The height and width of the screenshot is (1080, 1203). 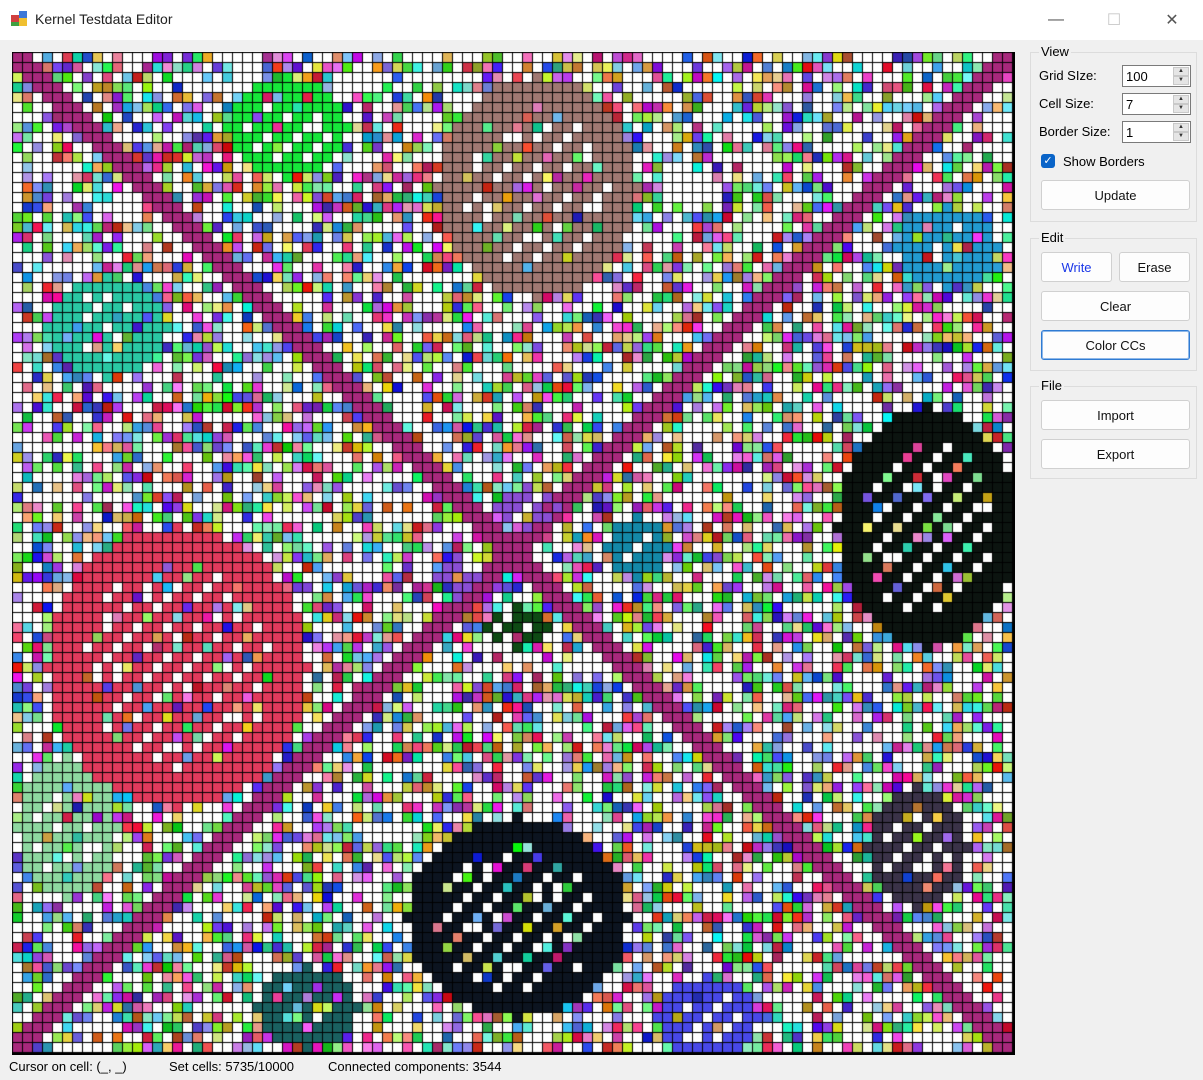 I want to click on show-borders-checkbox: ✓, so click(x=1048, y=161).